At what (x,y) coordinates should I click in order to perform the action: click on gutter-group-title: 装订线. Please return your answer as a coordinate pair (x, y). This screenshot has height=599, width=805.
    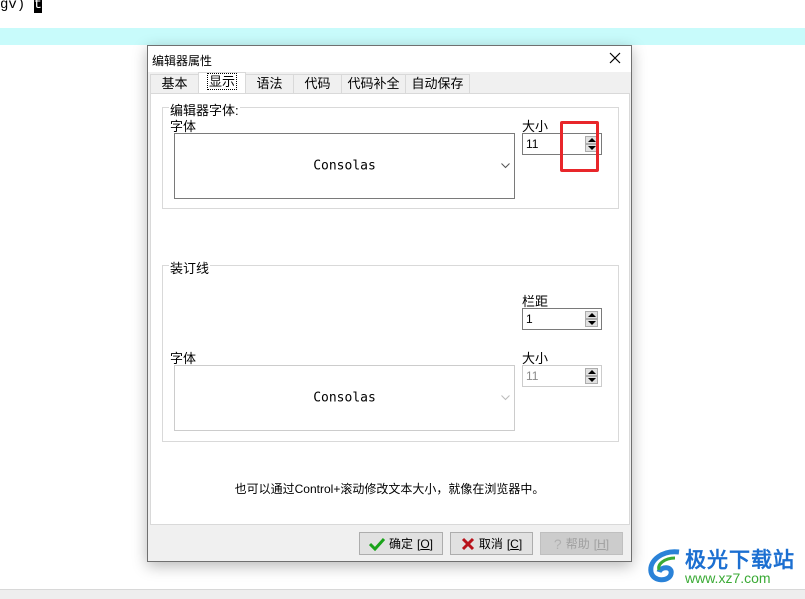
    Looking at the image, I should click on (190, 267).